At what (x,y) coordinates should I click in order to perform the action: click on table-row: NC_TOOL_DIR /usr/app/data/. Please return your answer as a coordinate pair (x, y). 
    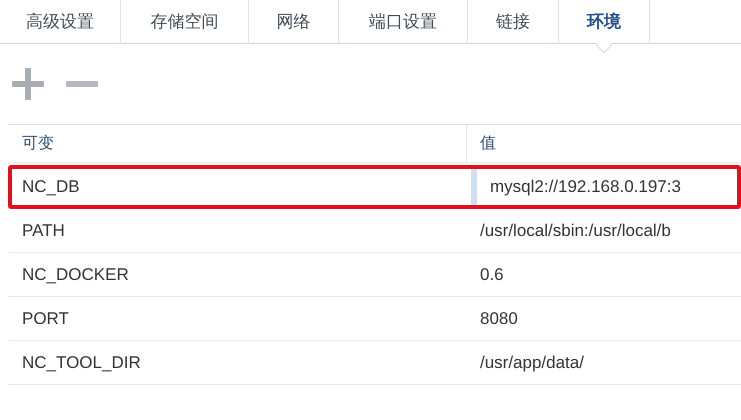
    Looking at the image, I should click on (374, 363).